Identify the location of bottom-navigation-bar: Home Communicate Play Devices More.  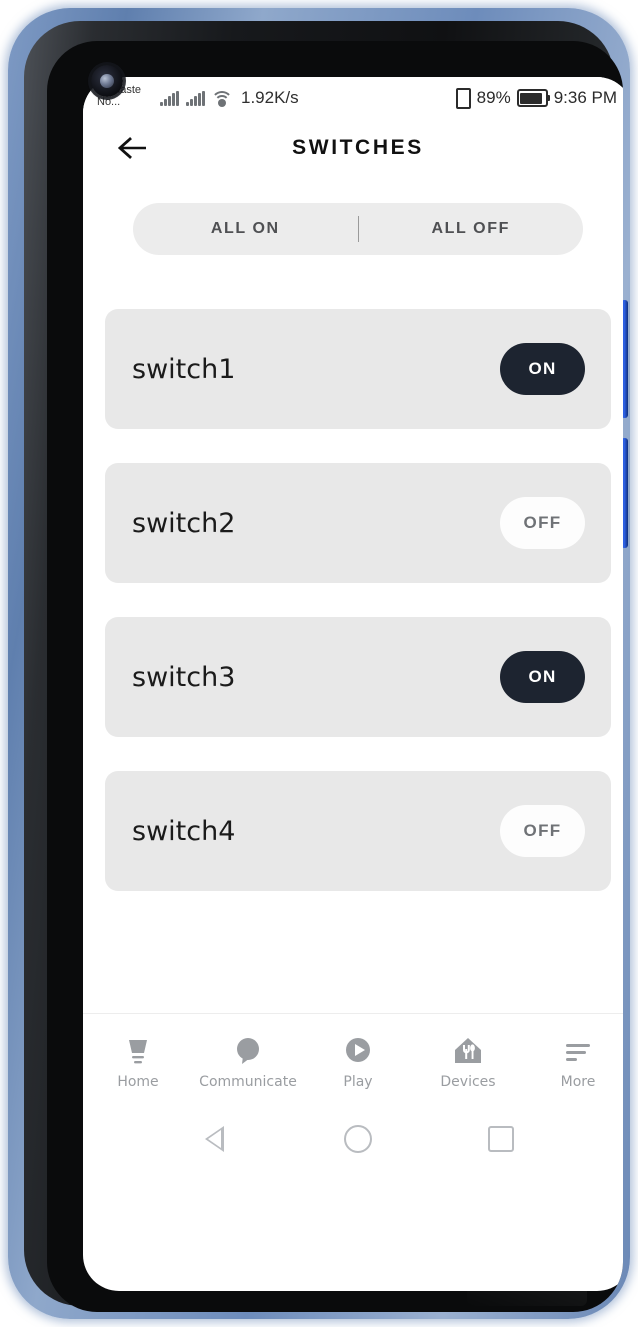
(353, 1061).